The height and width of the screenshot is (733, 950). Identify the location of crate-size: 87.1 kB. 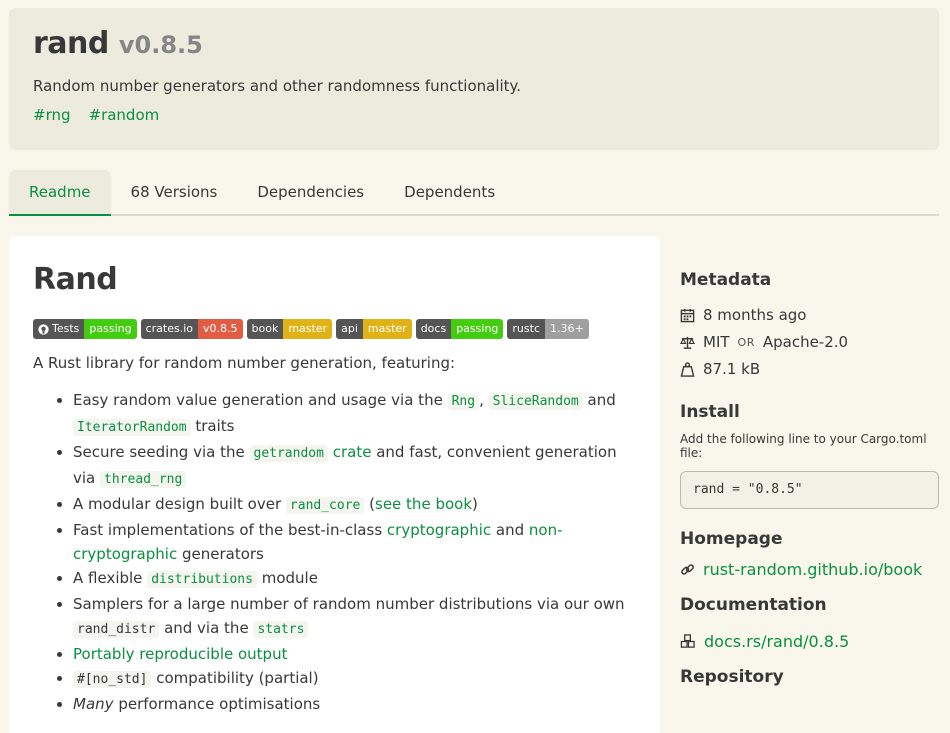
(732, 369).